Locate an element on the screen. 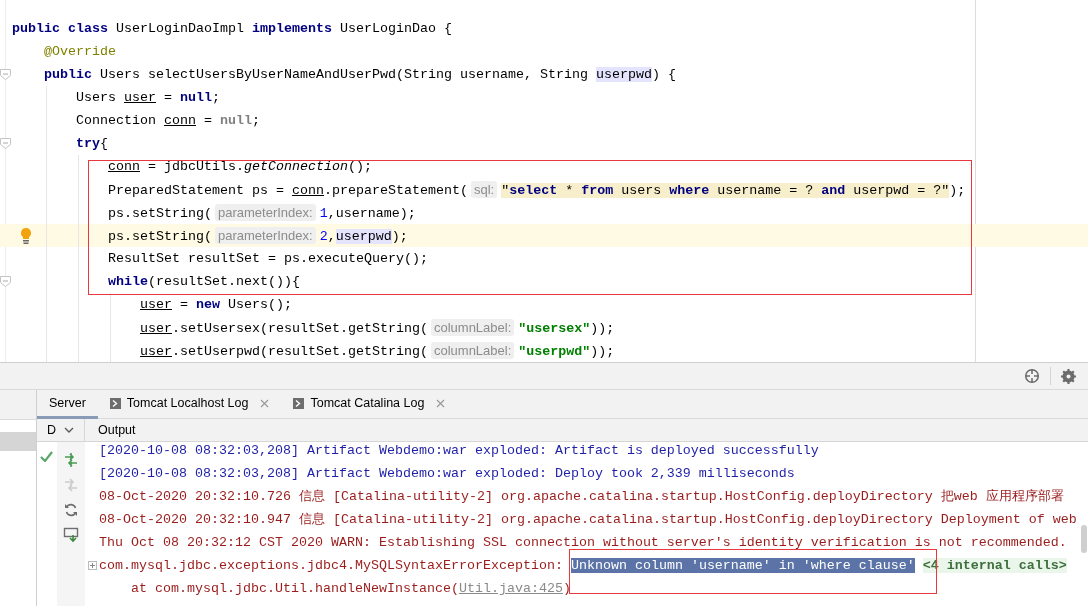 Image resolution: width=1088 pixels, height=606 pixels. tab: Tomcat Localhost Log is located at coordinates (189, 404).